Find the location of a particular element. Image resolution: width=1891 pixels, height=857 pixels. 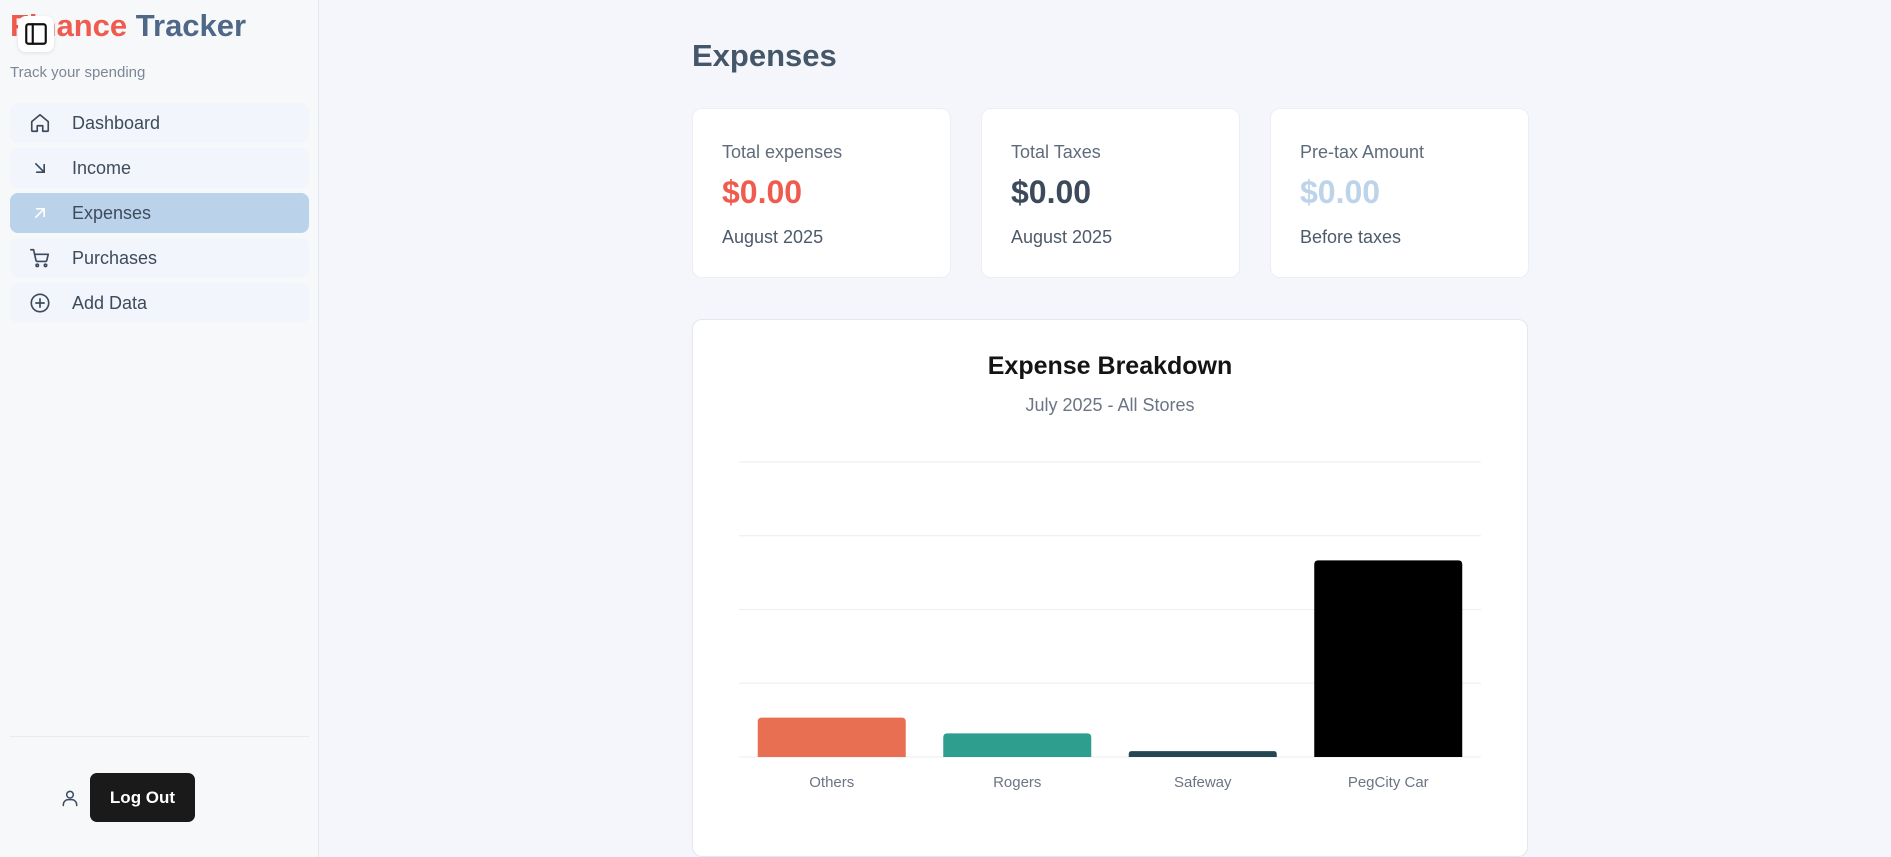

page-title: Expenses is located at coordinates (764, 55).